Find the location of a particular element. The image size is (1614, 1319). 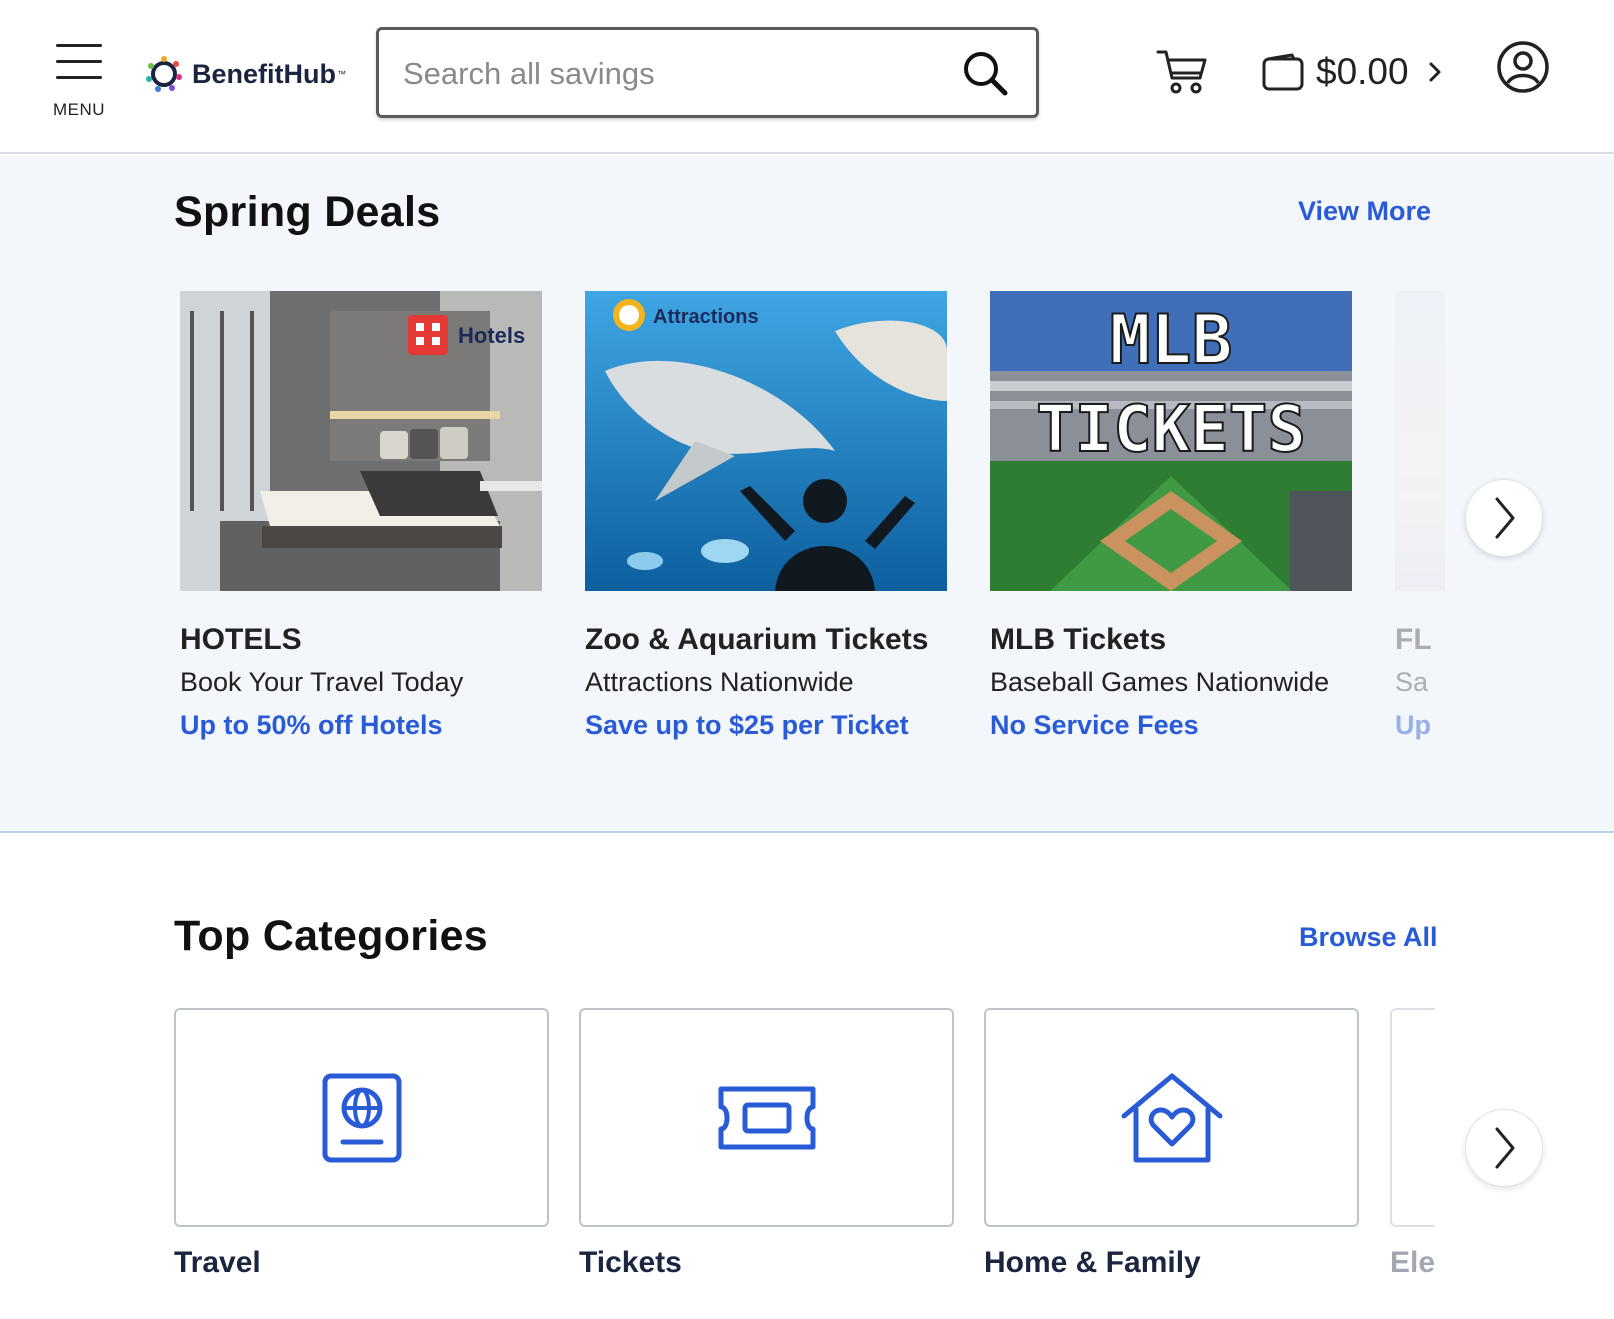

wallet-icon is located at coordinates (1283, 72).